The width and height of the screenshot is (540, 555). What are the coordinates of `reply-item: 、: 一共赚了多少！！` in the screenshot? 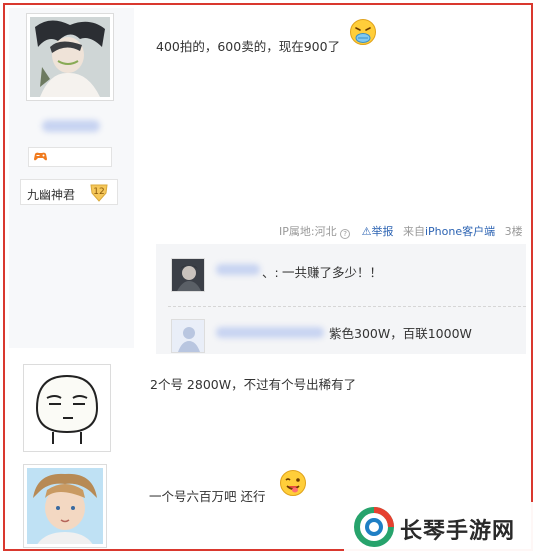 It's located at (341, 274).